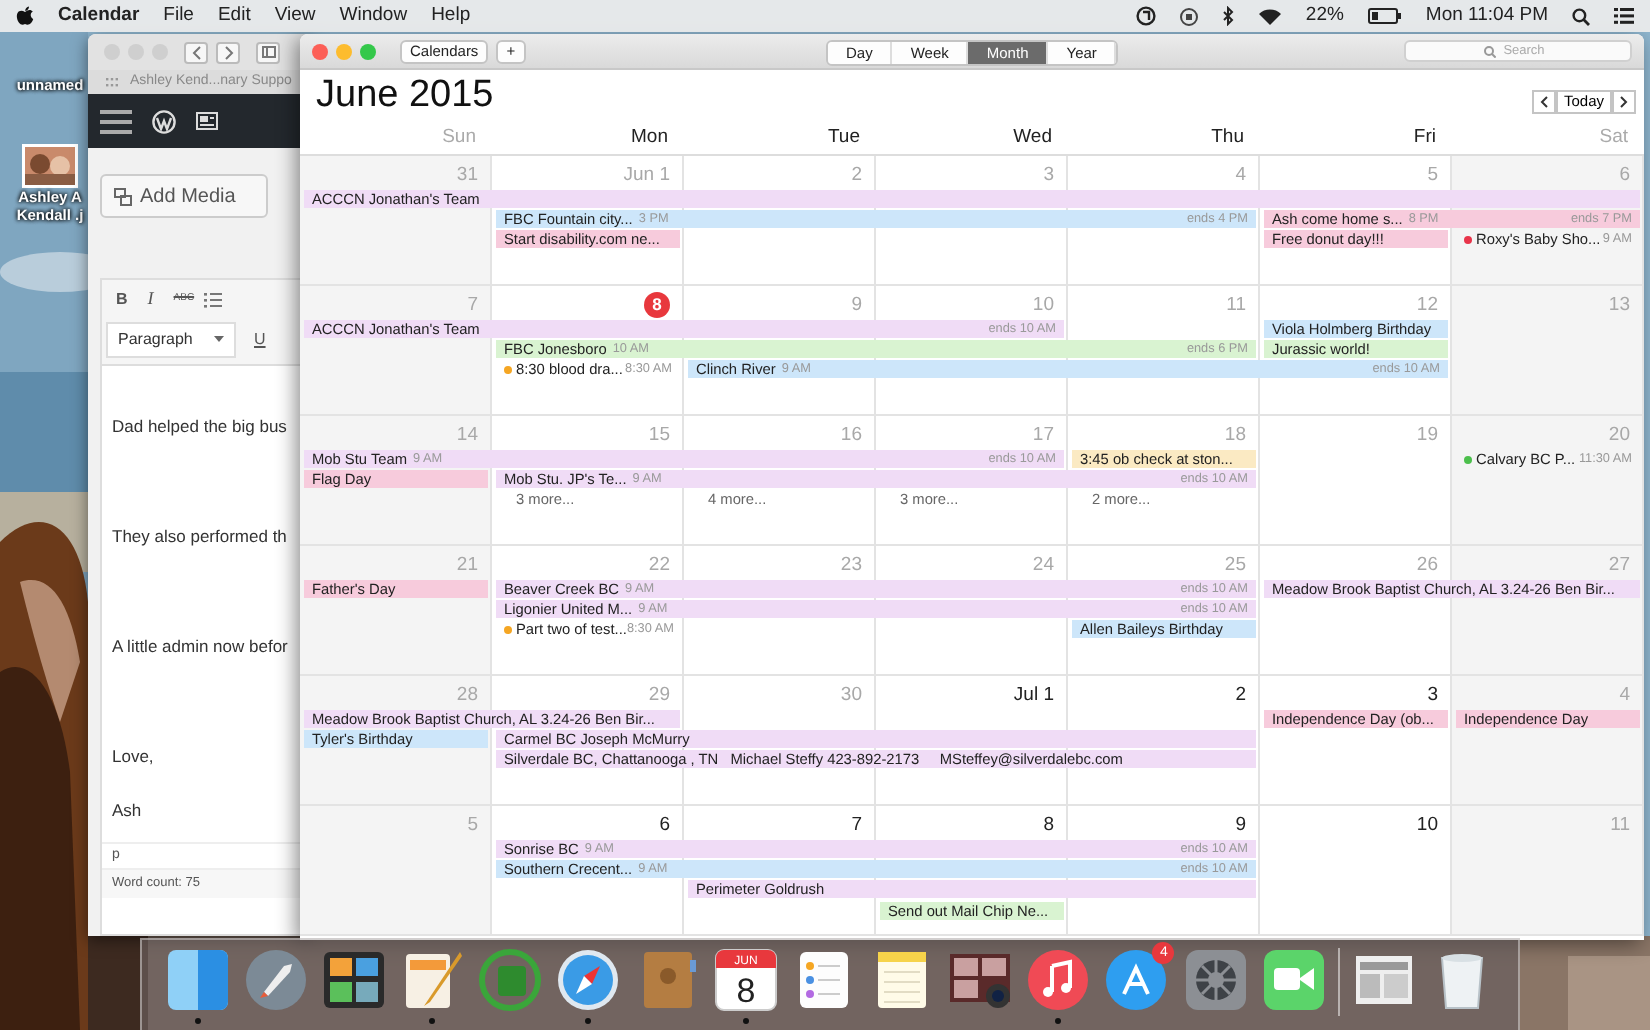 The image size is (1650, 1030). I want to click on menu-icon, so click(116, 121).